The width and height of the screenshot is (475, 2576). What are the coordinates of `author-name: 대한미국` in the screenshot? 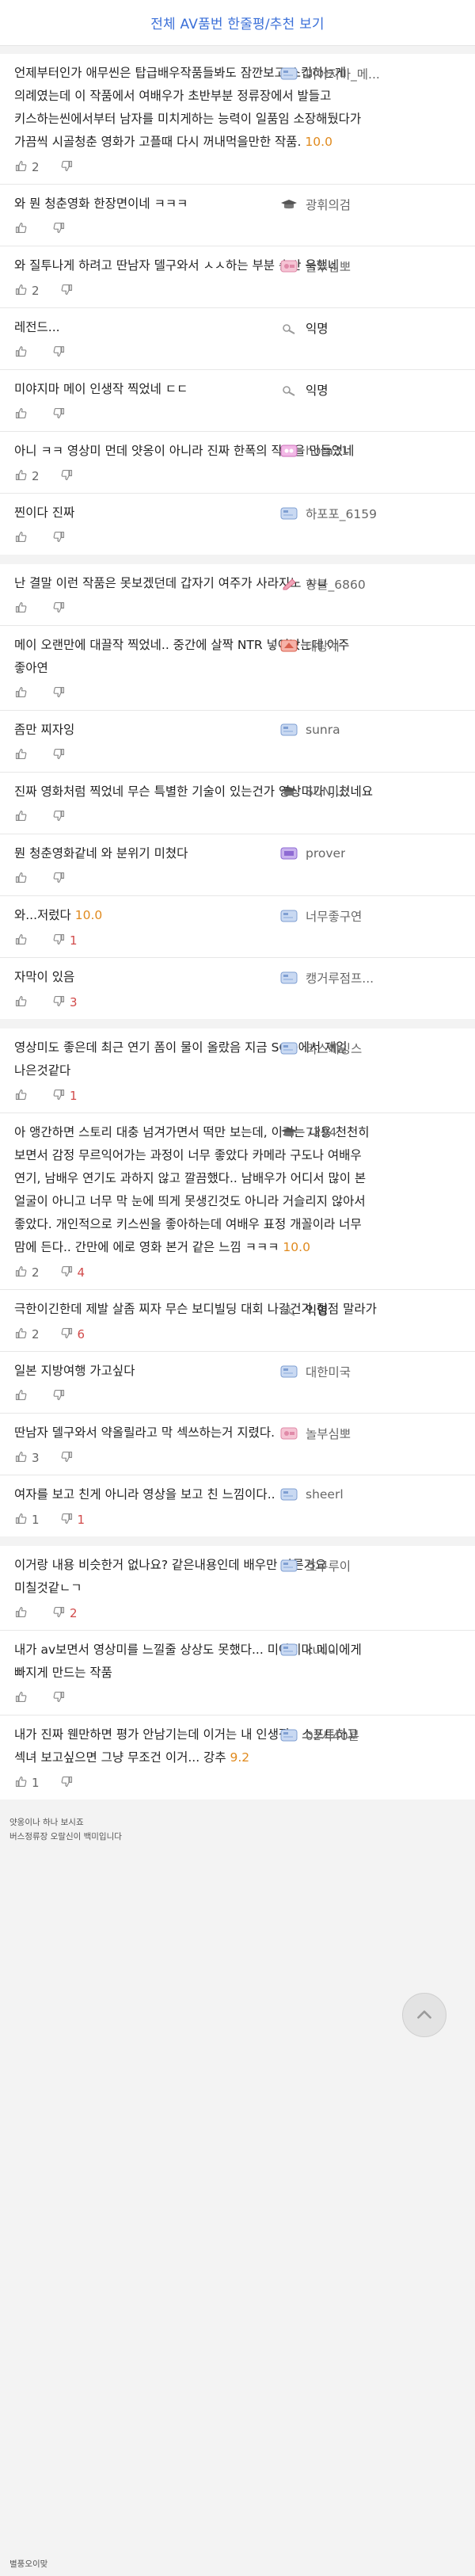 It's located at (329, 1372).